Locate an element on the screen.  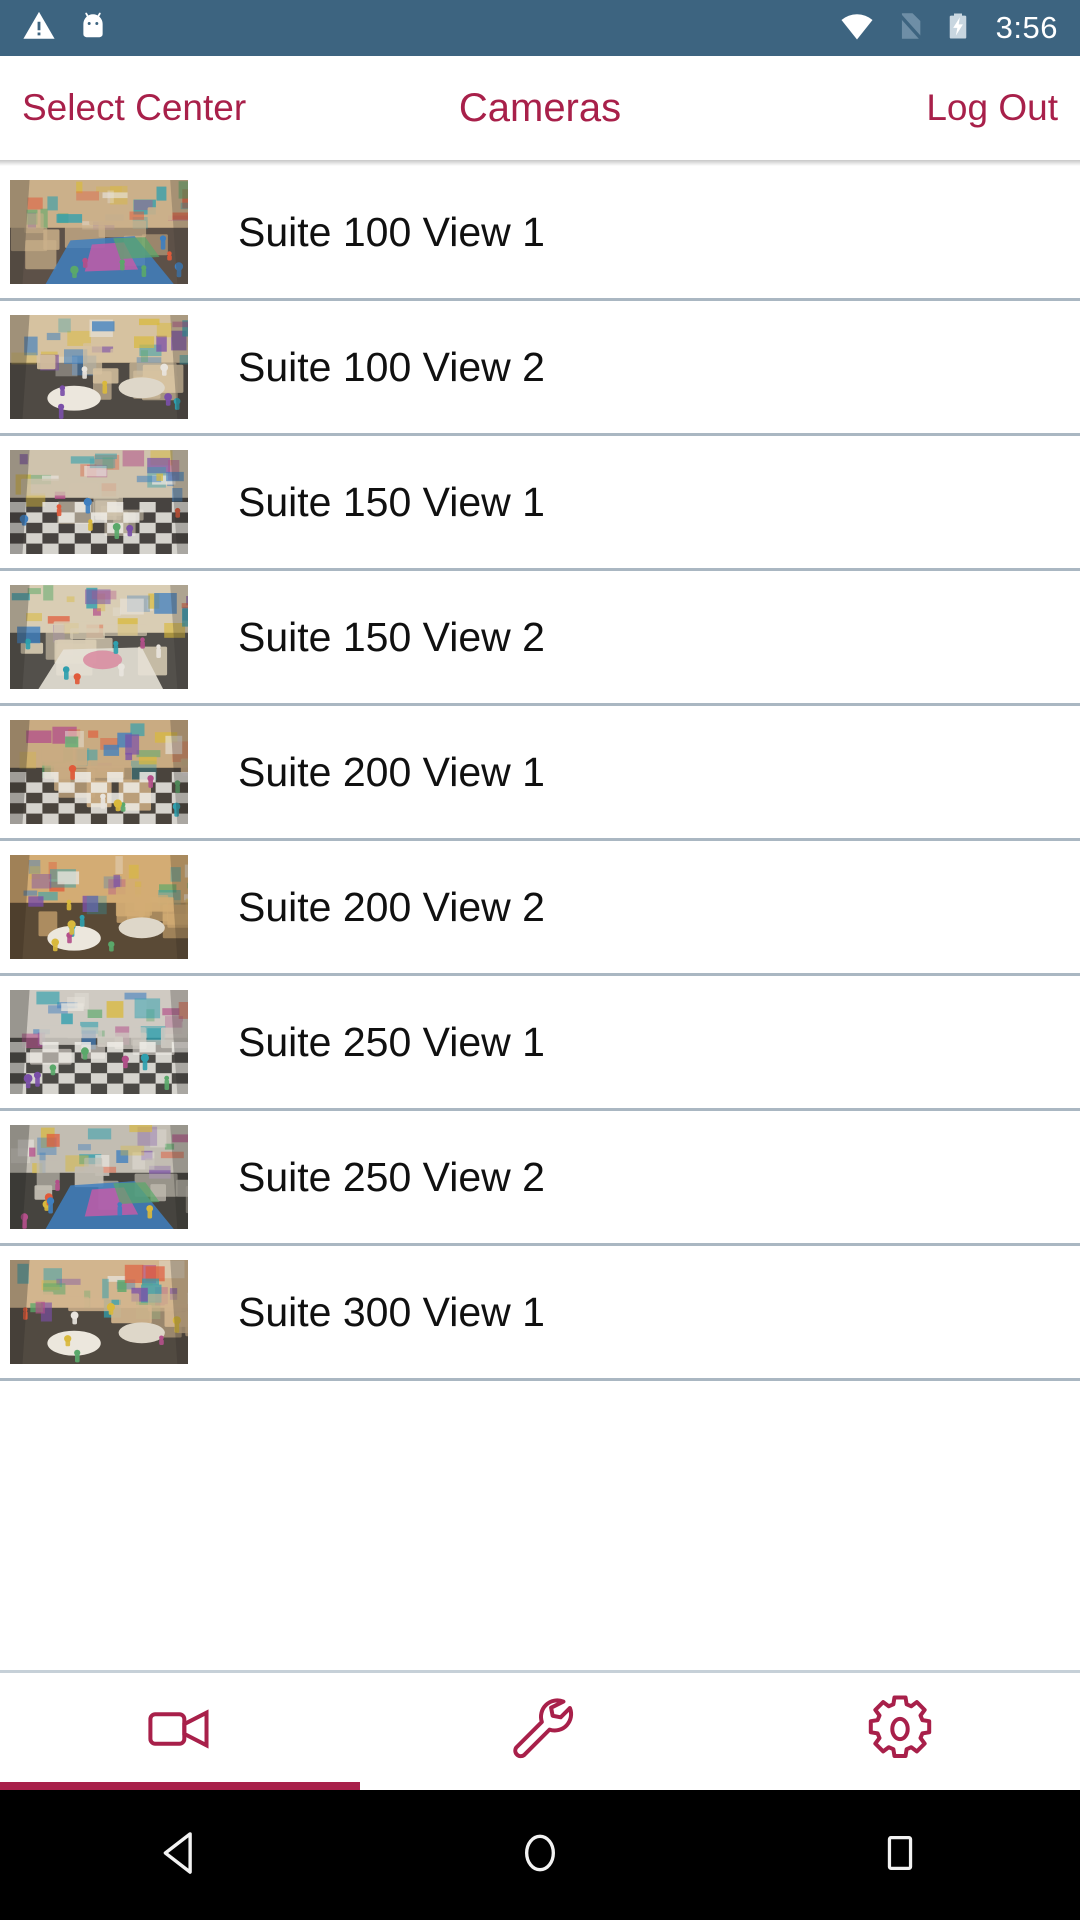
camera-name-label: Suite 300 View 1 is located at coordinates (391, 1311).